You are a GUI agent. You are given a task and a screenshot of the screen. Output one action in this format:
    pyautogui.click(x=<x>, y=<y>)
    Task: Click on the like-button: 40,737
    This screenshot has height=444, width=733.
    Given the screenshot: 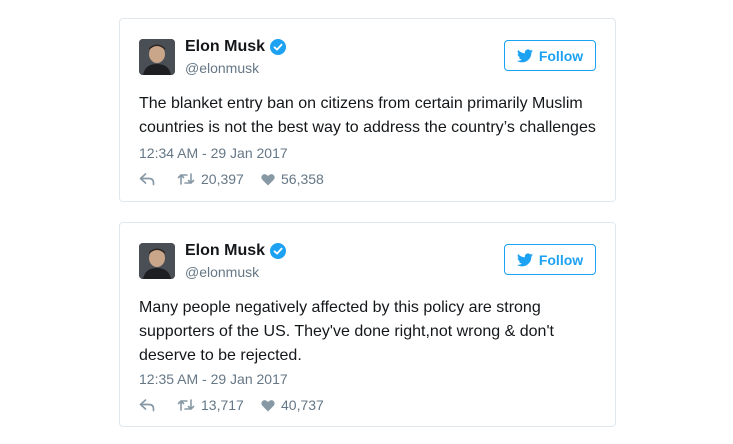 What is the action you would take?
    pyautogui.click(x=292, y=405)
    